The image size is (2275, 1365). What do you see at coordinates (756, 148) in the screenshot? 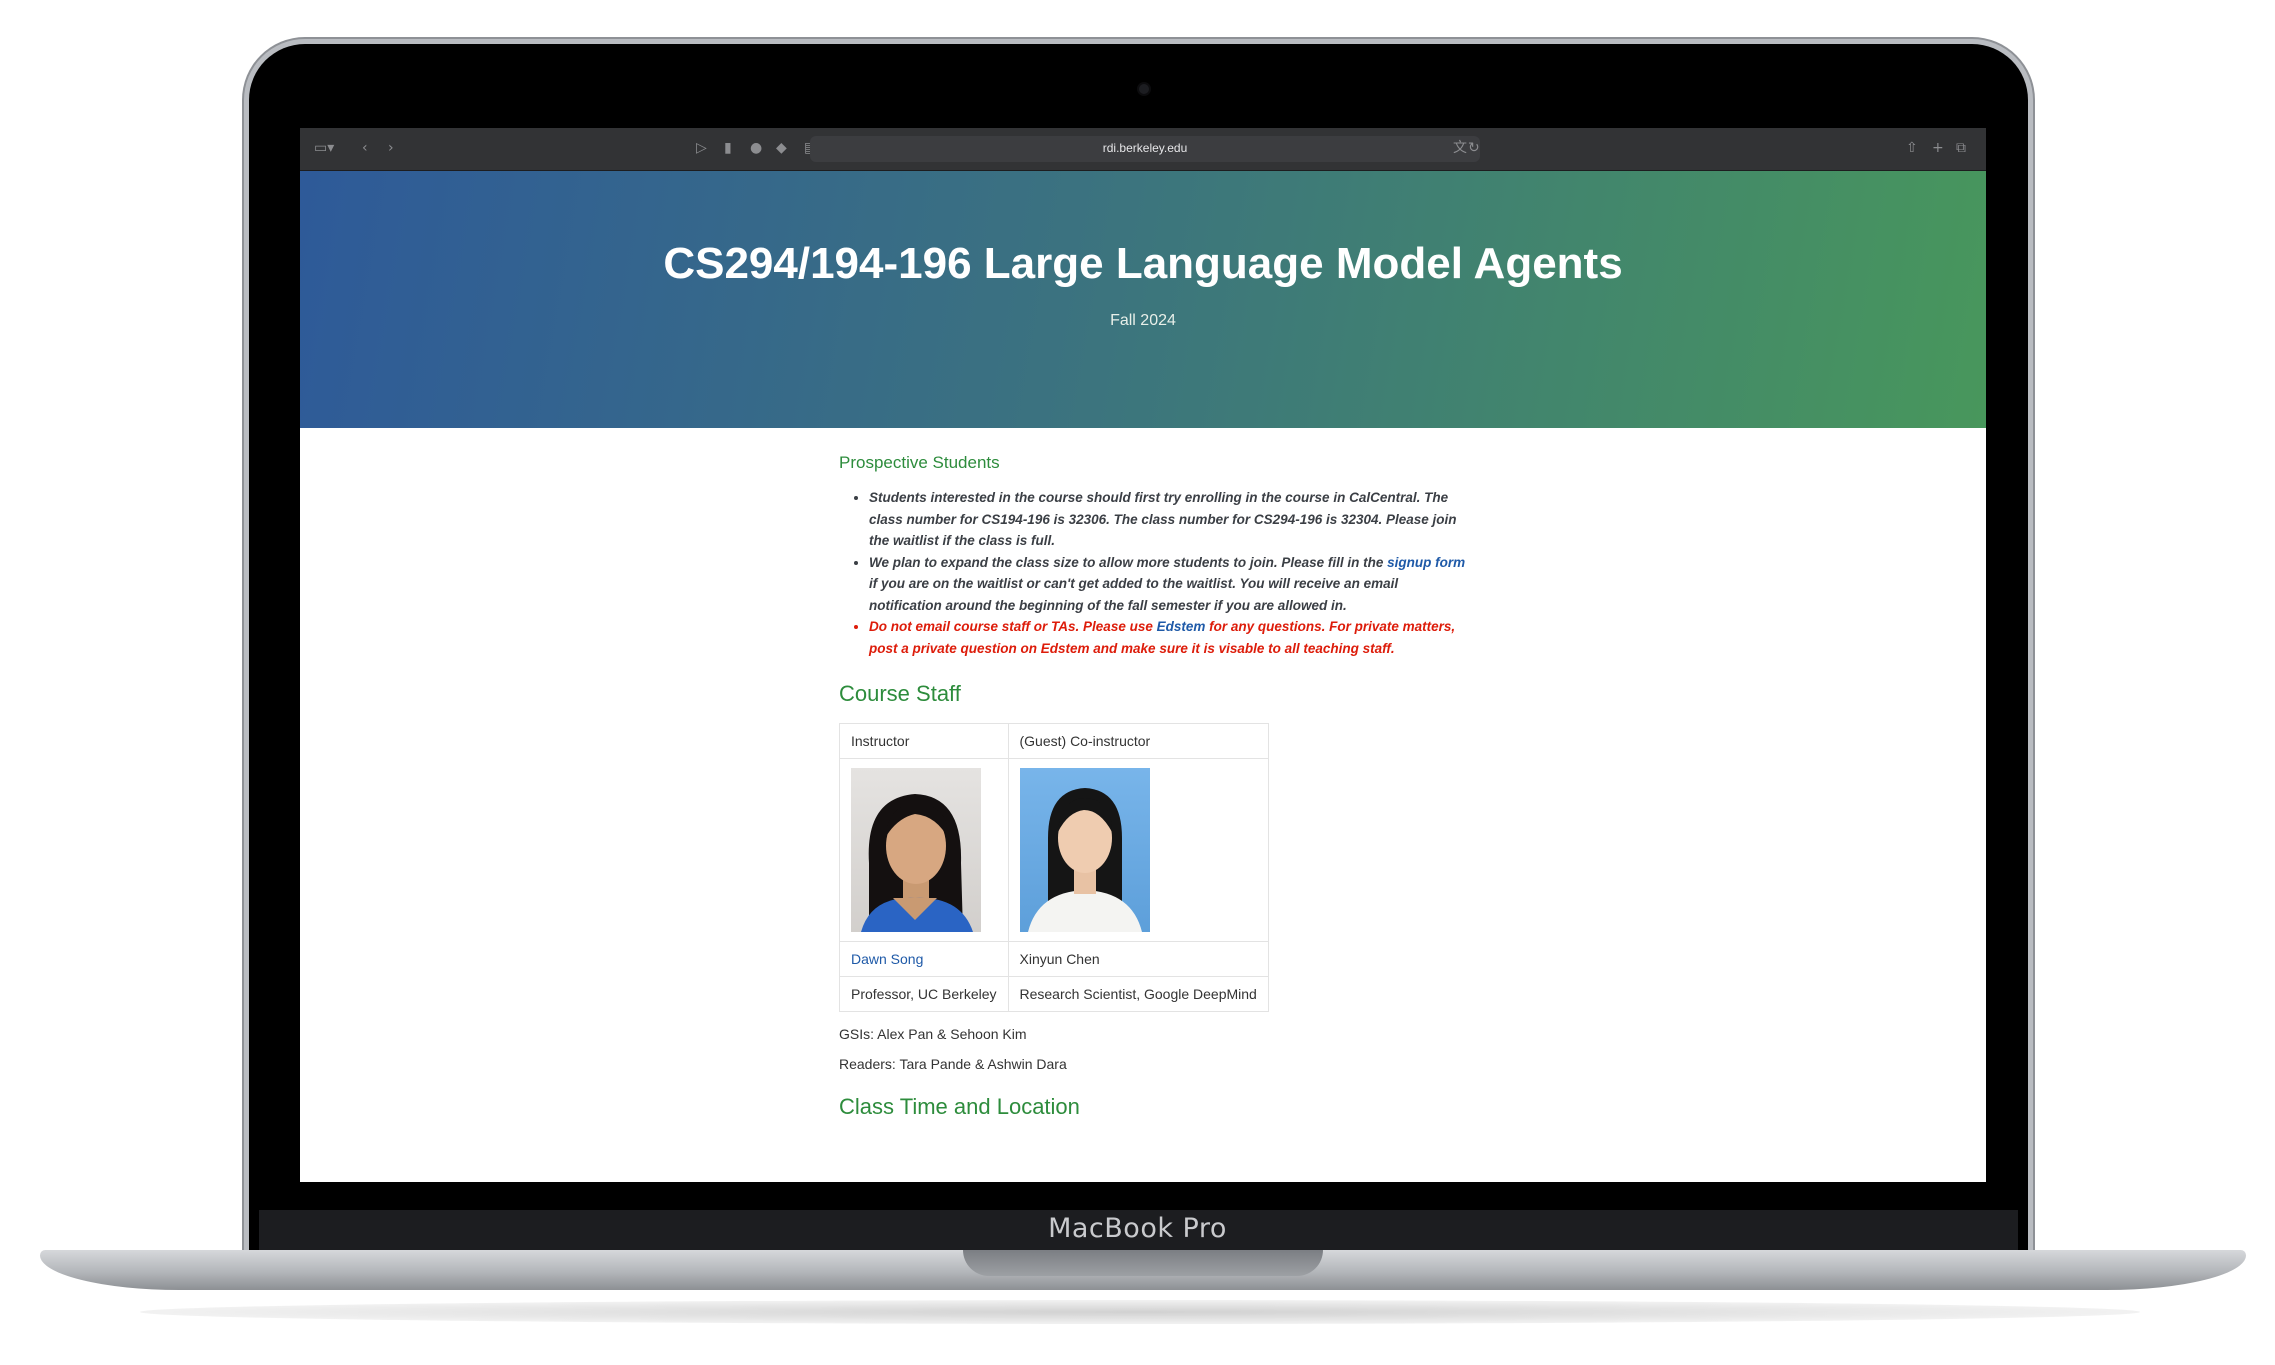
I see `shield-icon: ●` at bounding box center [756, 148].